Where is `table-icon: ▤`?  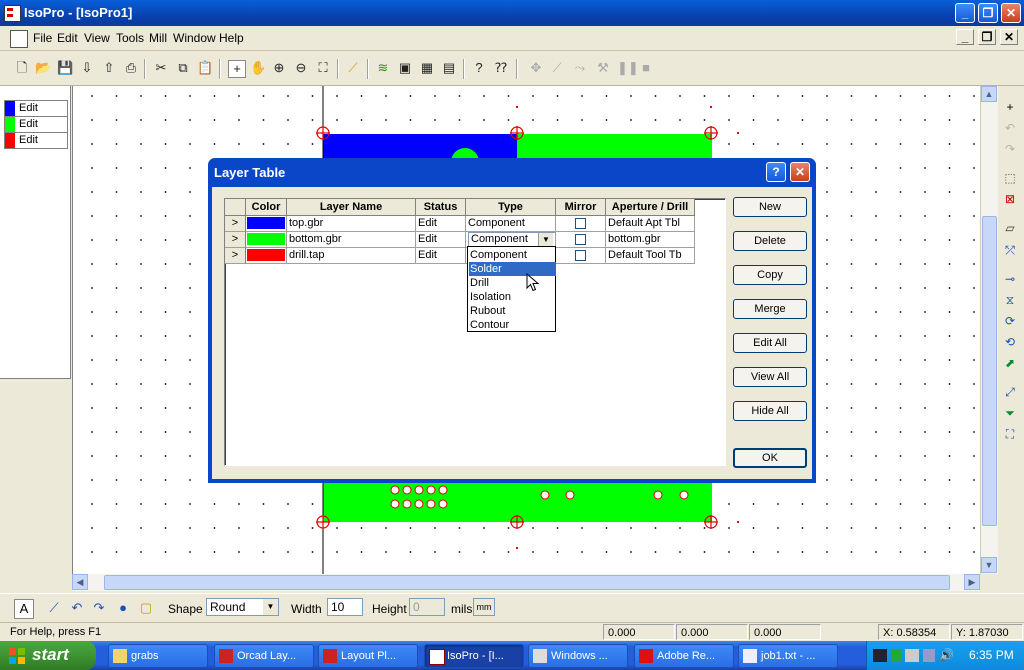
table-icon: ▤ is located at coordinates (449, 68).